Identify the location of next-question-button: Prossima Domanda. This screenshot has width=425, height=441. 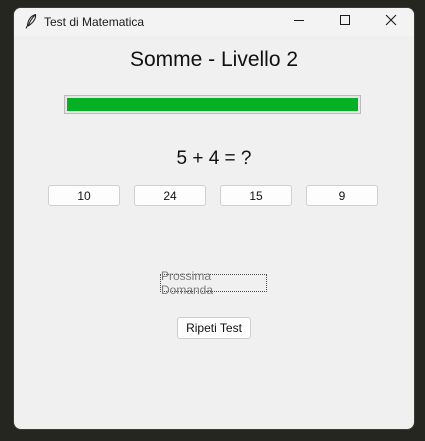
(213, 283).